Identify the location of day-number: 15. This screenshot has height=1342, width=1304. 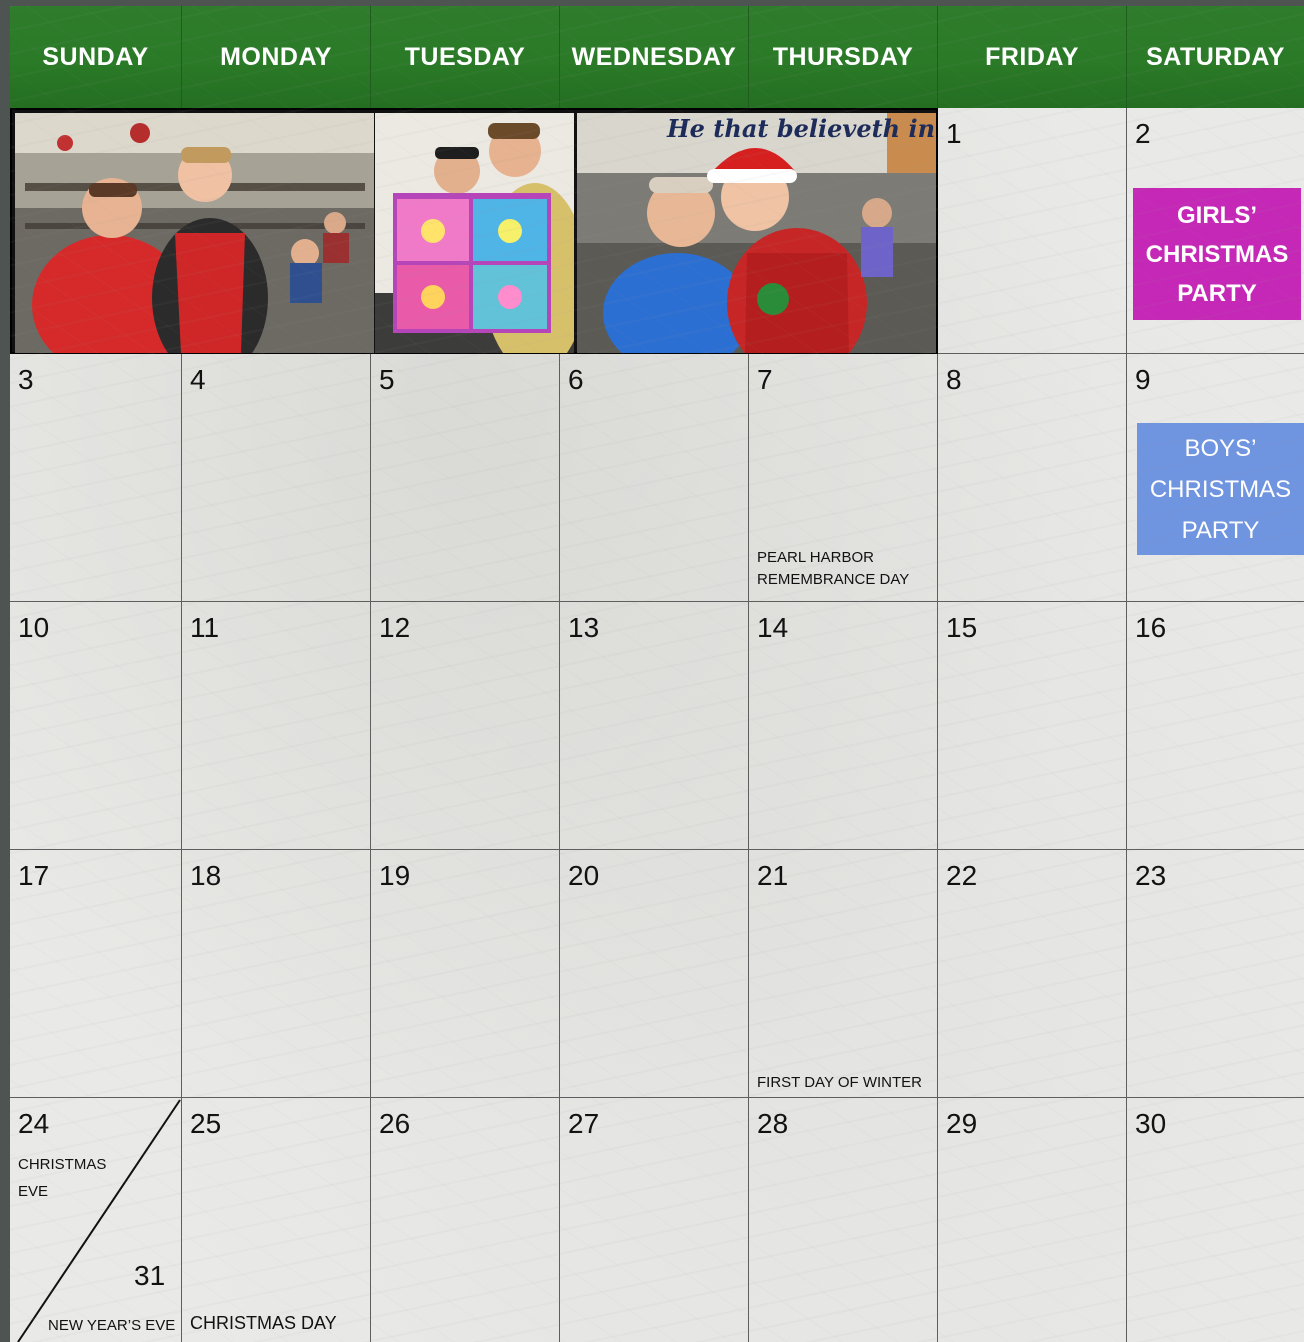
(962, 627).